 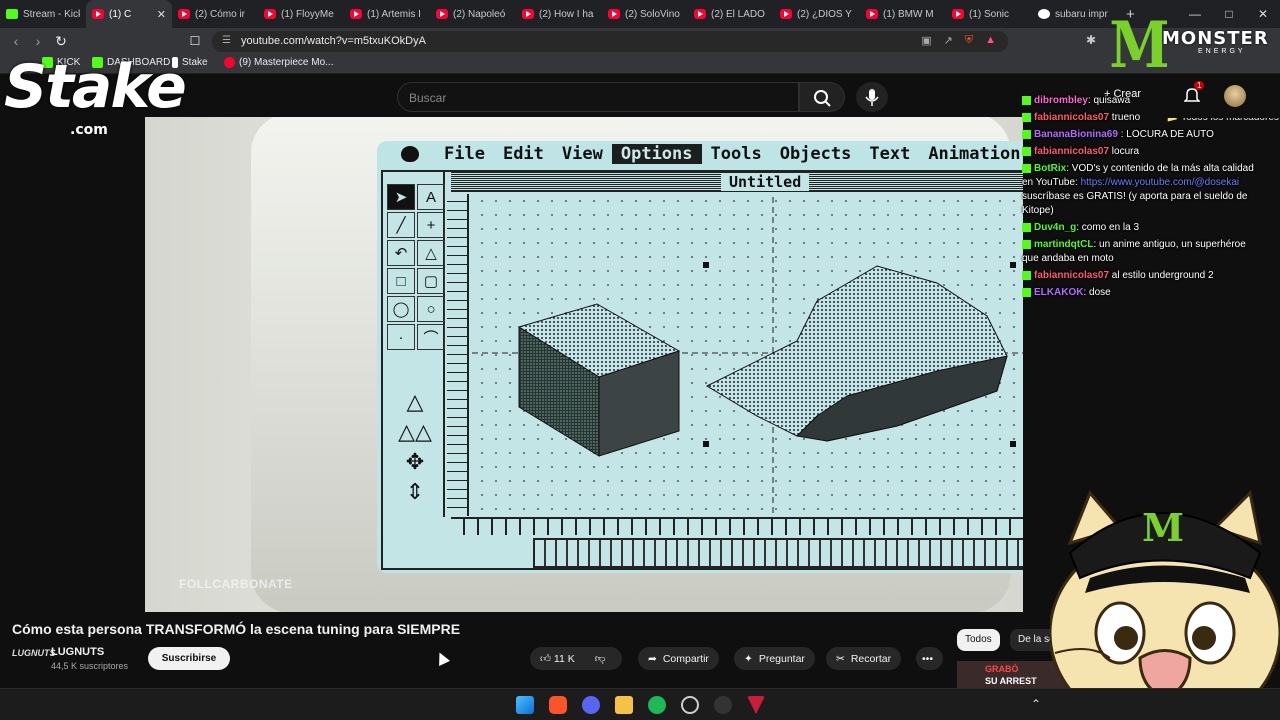 What do you see at coordinates (598, 97) in the screenshot?
I see `search-input: Buscar` at bounding box center [598, 97].